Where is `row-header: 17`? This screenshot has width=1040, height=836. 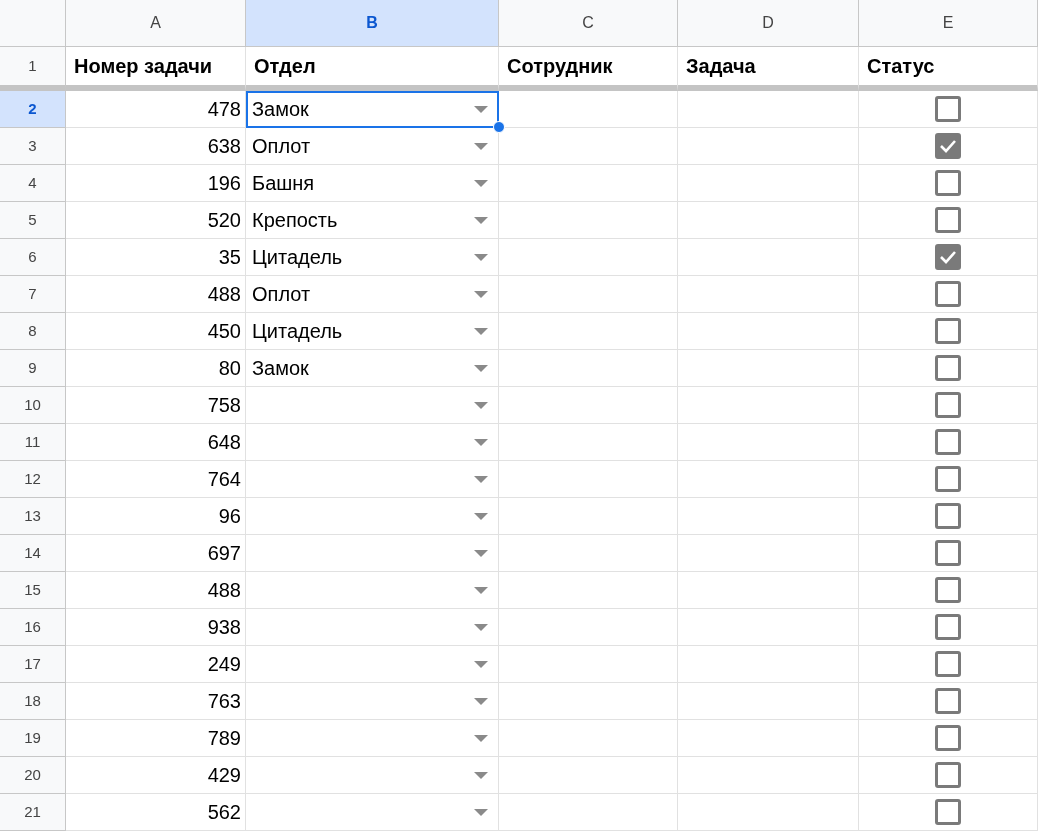 row-header: 17 is located at coordinates (33, 664).